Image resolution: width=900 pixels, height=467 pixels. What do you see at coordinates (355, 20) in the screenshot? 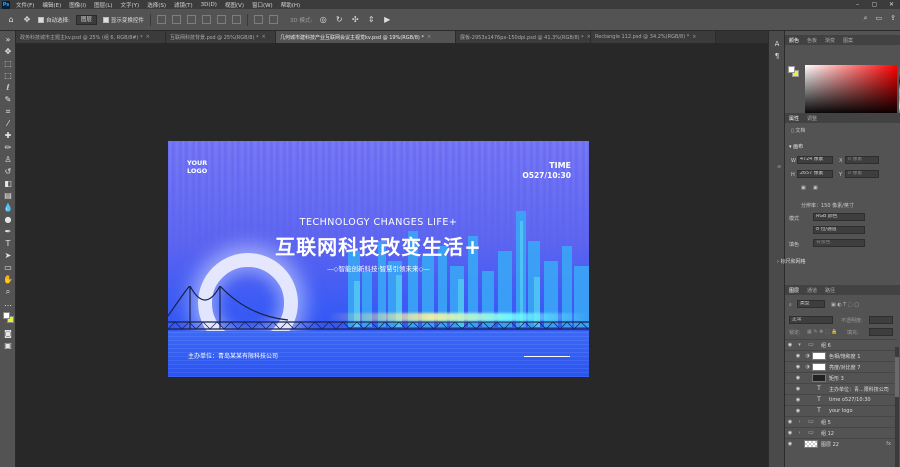
I see `pan-3d-icon: ✣` at bounding box center [355, 20].